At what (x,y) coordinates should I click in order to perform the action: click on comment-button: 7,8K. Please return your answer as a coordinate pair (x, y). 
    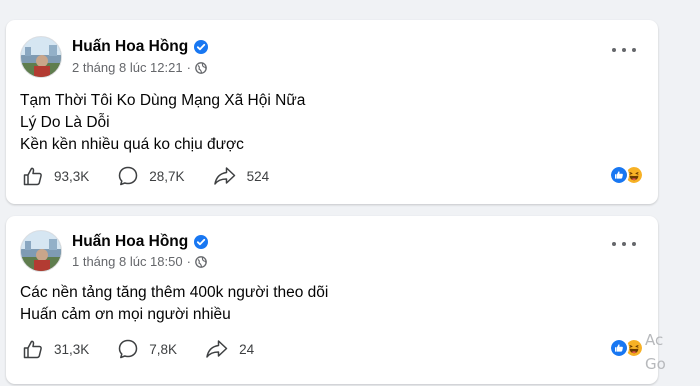
    Looking at the image, I should click on (147, 349).